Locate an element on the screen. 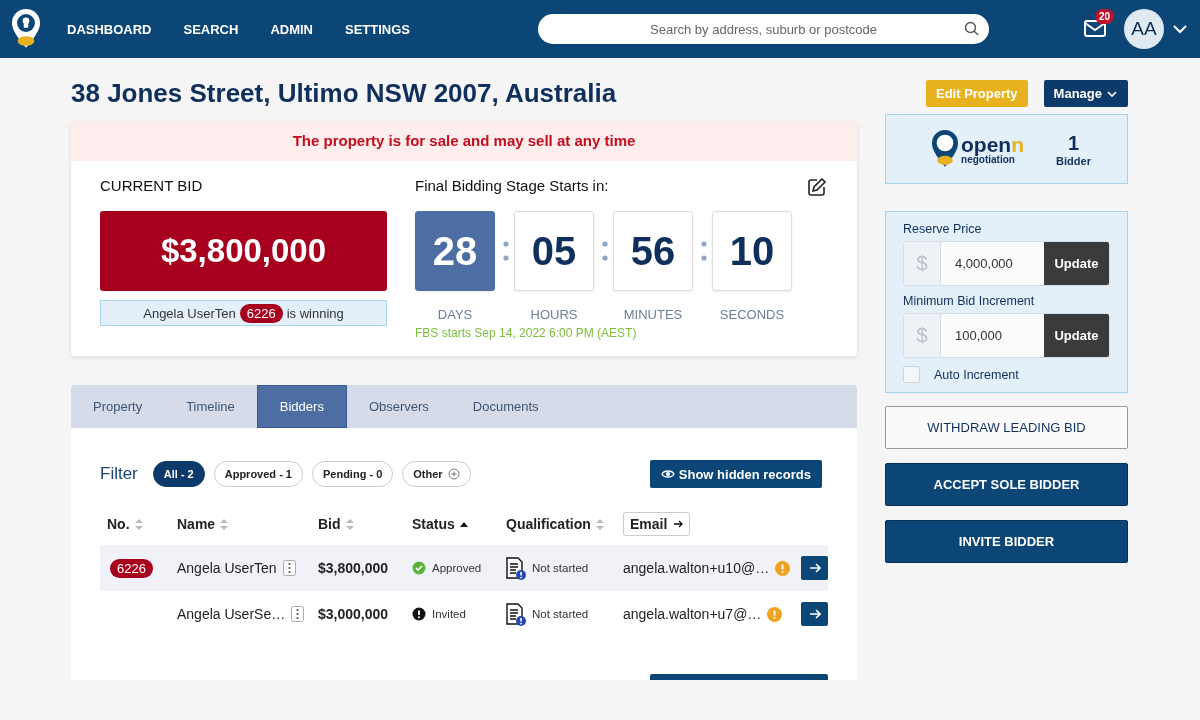 The image size is (1200, 720). countdown-label: DAYS is located at coordinates (455, 314).